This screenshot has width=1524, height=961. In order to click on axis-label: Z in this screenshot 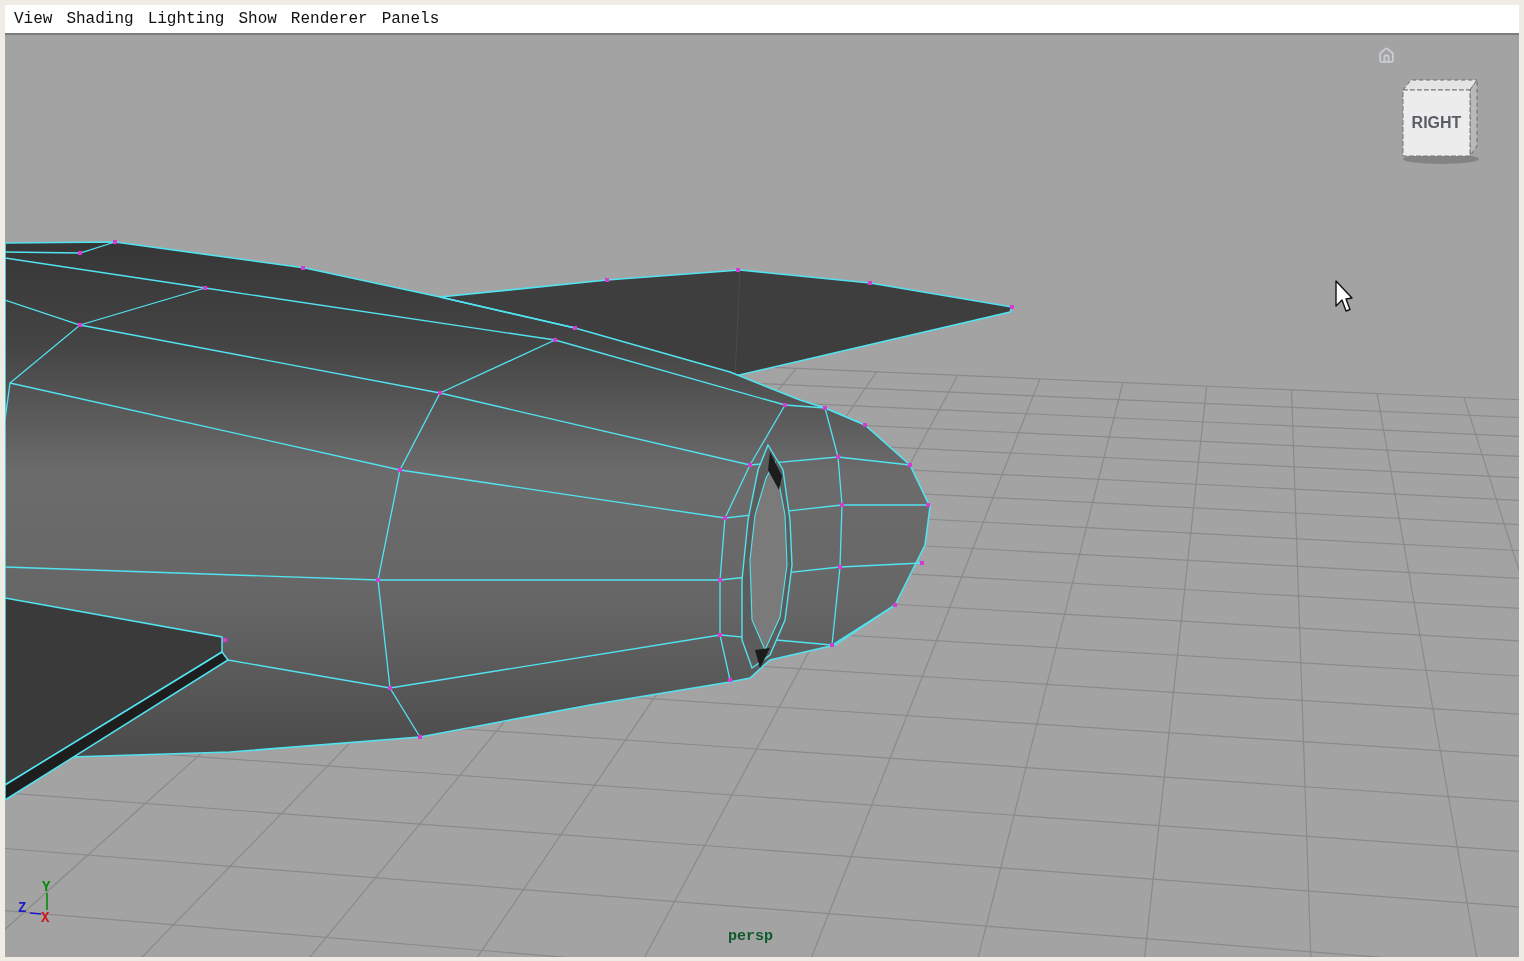, I will do `click(22, 908)`.